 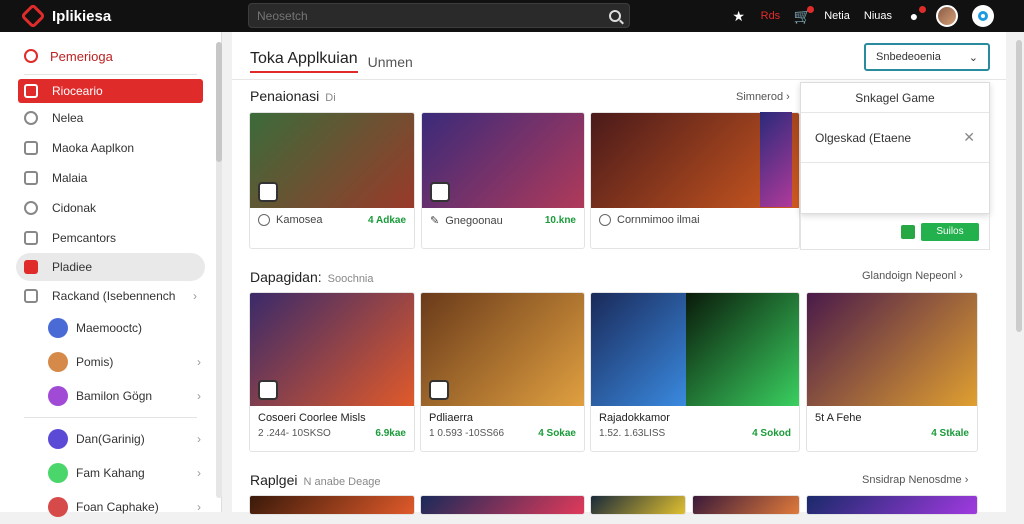 I want to click on app-card: ✎ Gnegoonau 10.kne, so click(x=503, y=180).